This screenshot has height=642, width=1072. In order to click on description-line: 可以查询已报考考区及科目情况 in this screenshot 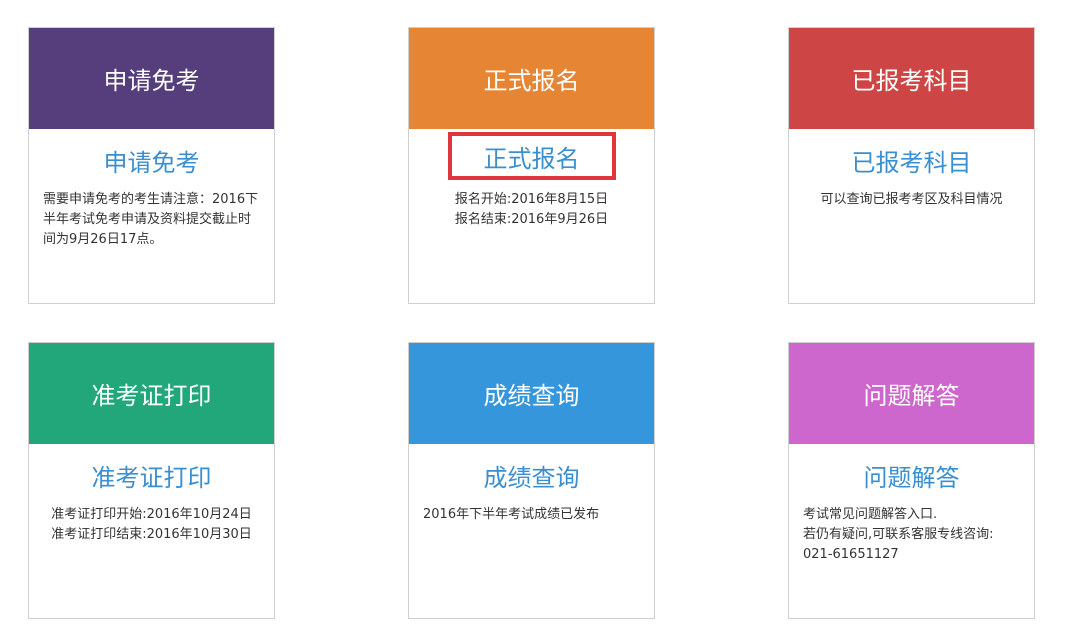, I will do `click(911, 199)`.